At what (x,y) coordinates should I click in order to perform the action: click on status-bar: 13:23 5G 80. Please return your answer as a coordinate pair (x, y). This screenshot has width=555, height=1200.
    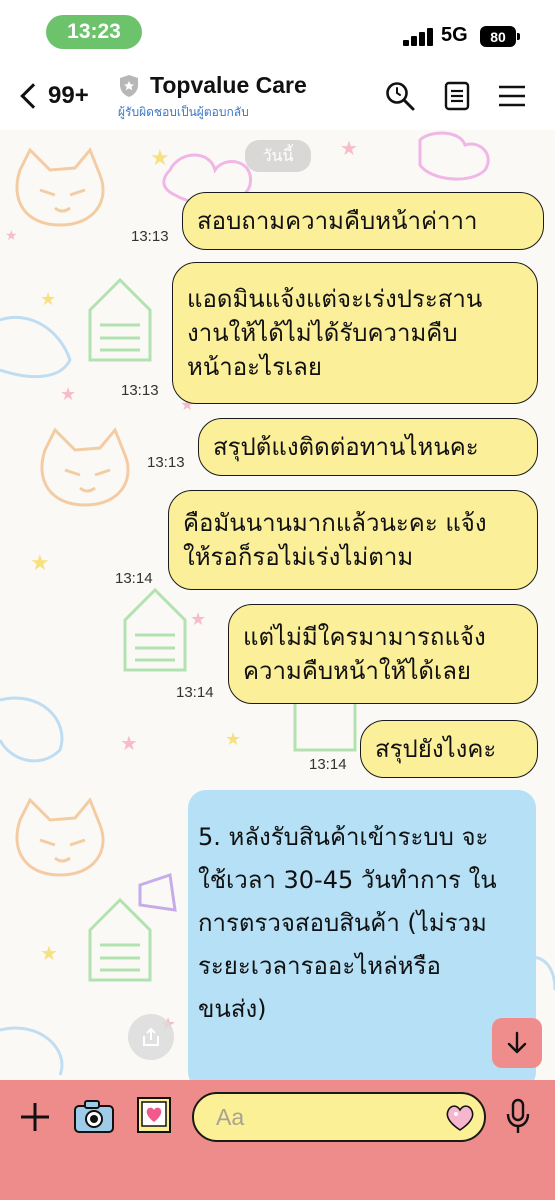
    Looking at the image, I should click on (277, 31).